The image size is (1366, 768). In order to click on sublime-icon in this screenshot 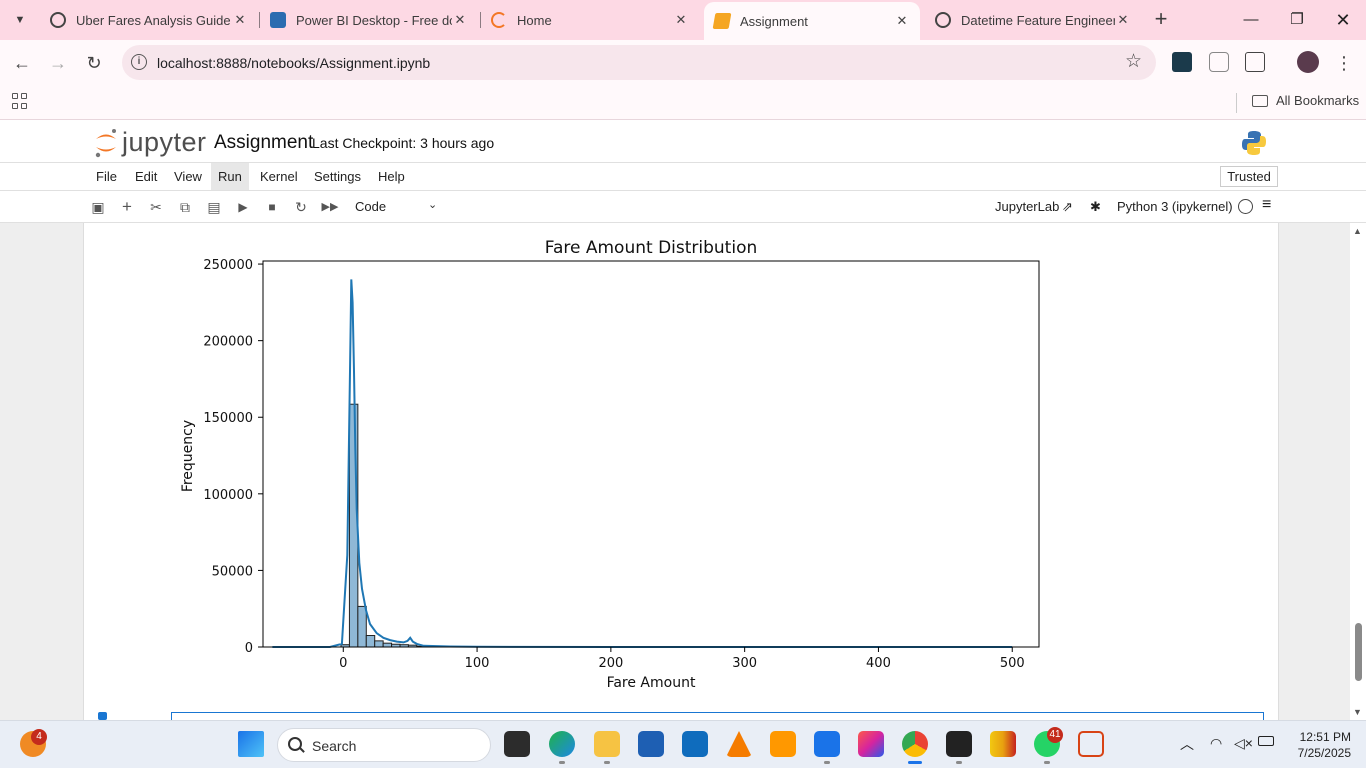, I will do `click(783, 744)`.